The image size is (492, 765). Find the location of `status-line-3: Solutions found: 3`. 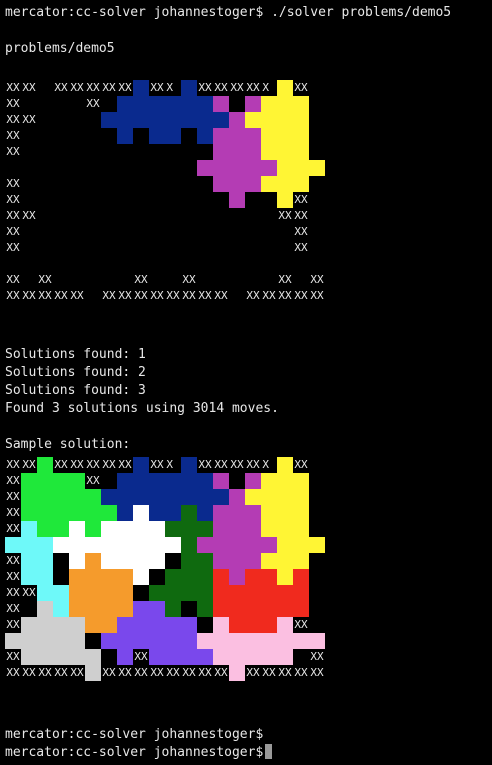

status-line-3: Solutions found: 3 is located at coordinates (75, 390).